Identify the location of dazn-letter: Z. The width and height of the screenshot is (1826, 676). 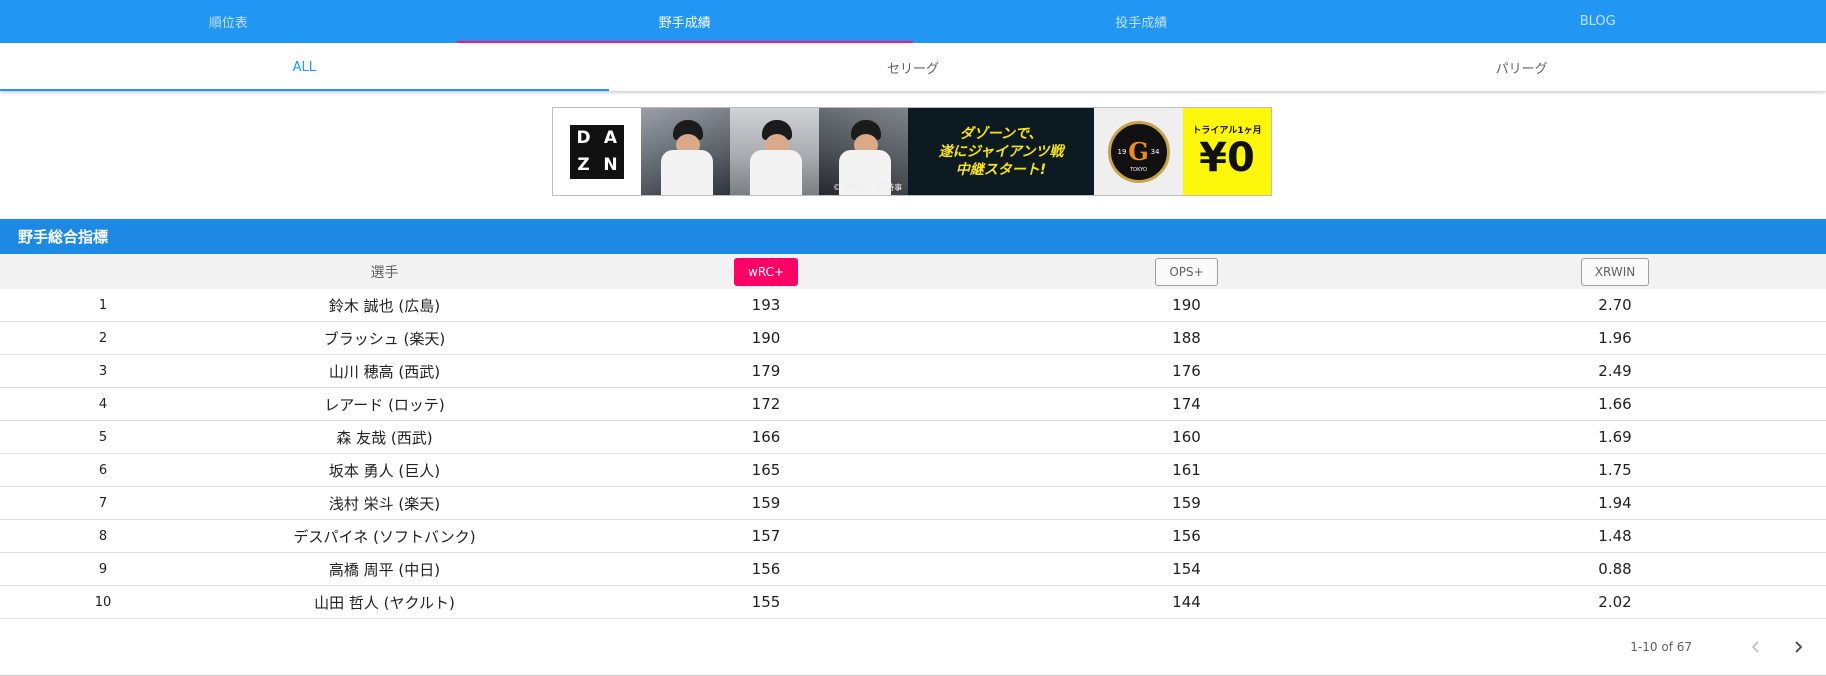
(583, 165).